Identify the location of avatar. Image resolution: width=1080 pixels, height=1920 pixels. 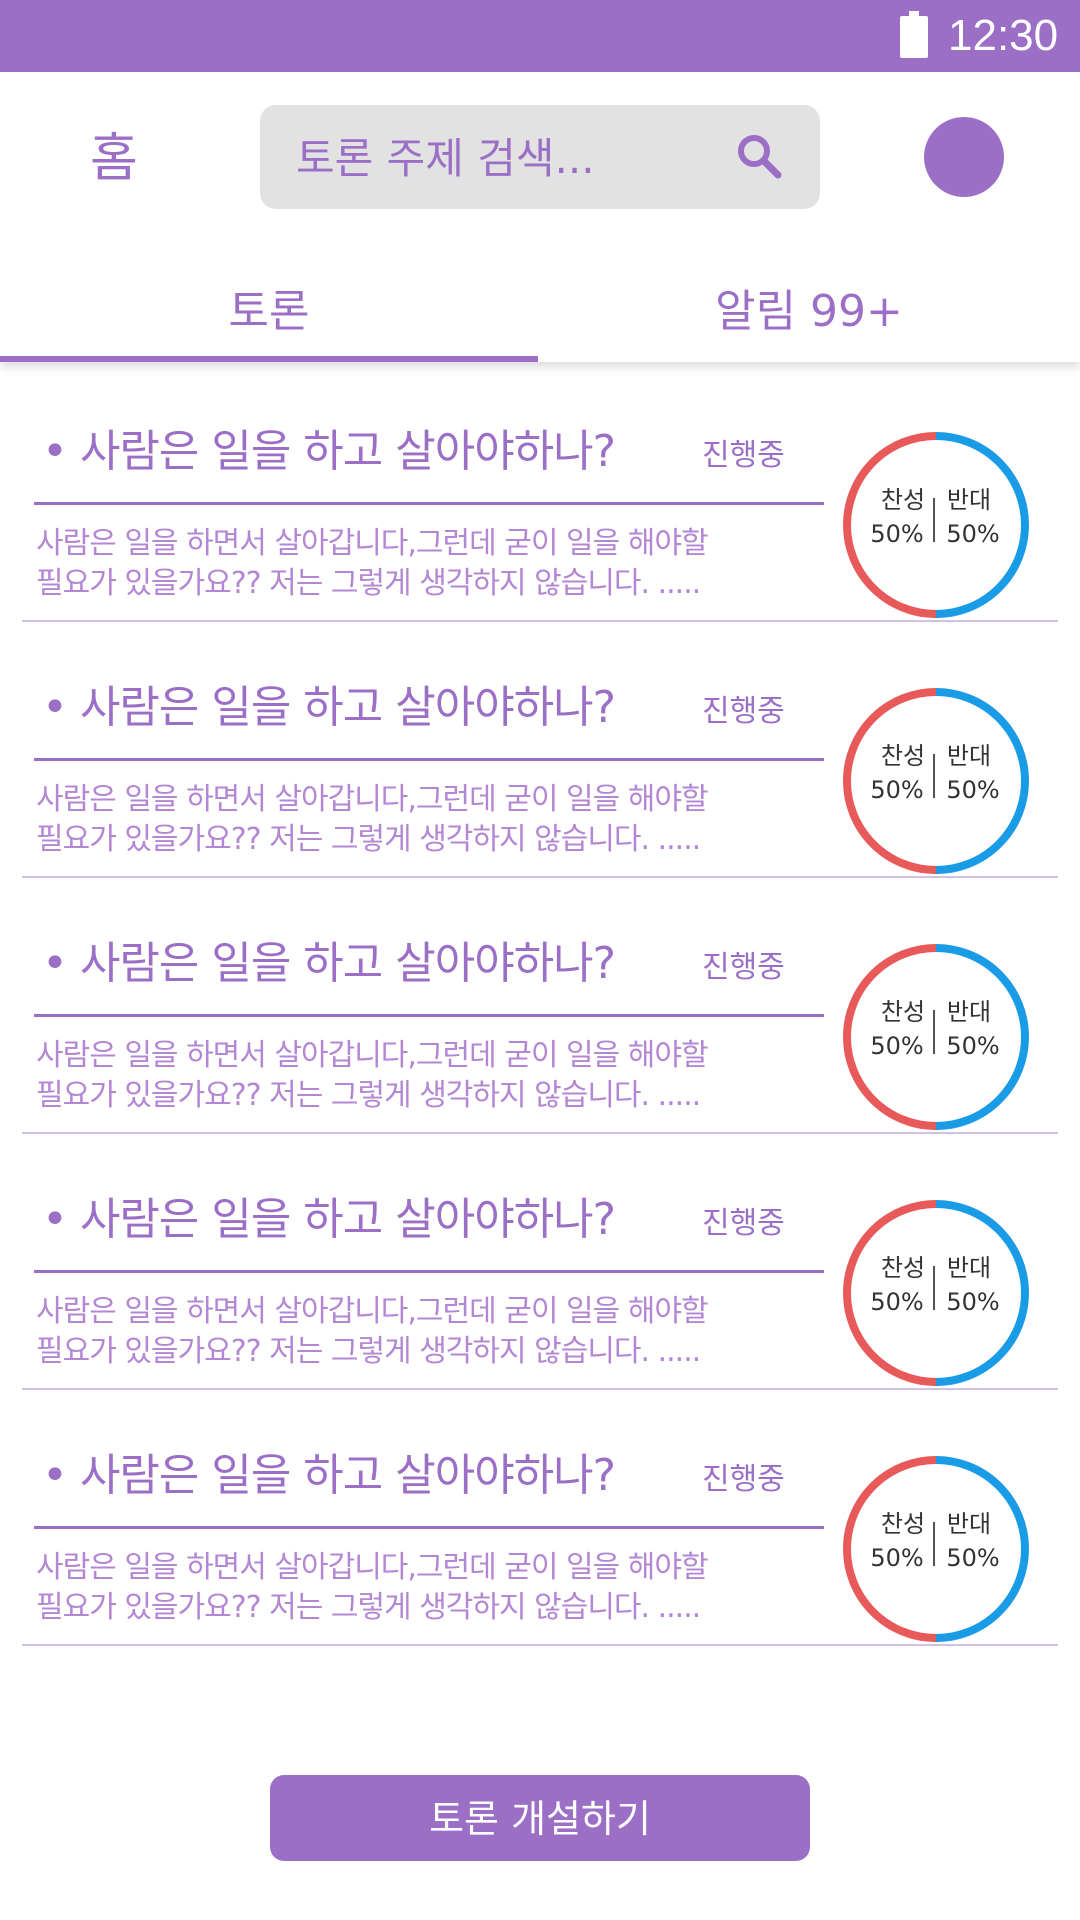
(964, 157).